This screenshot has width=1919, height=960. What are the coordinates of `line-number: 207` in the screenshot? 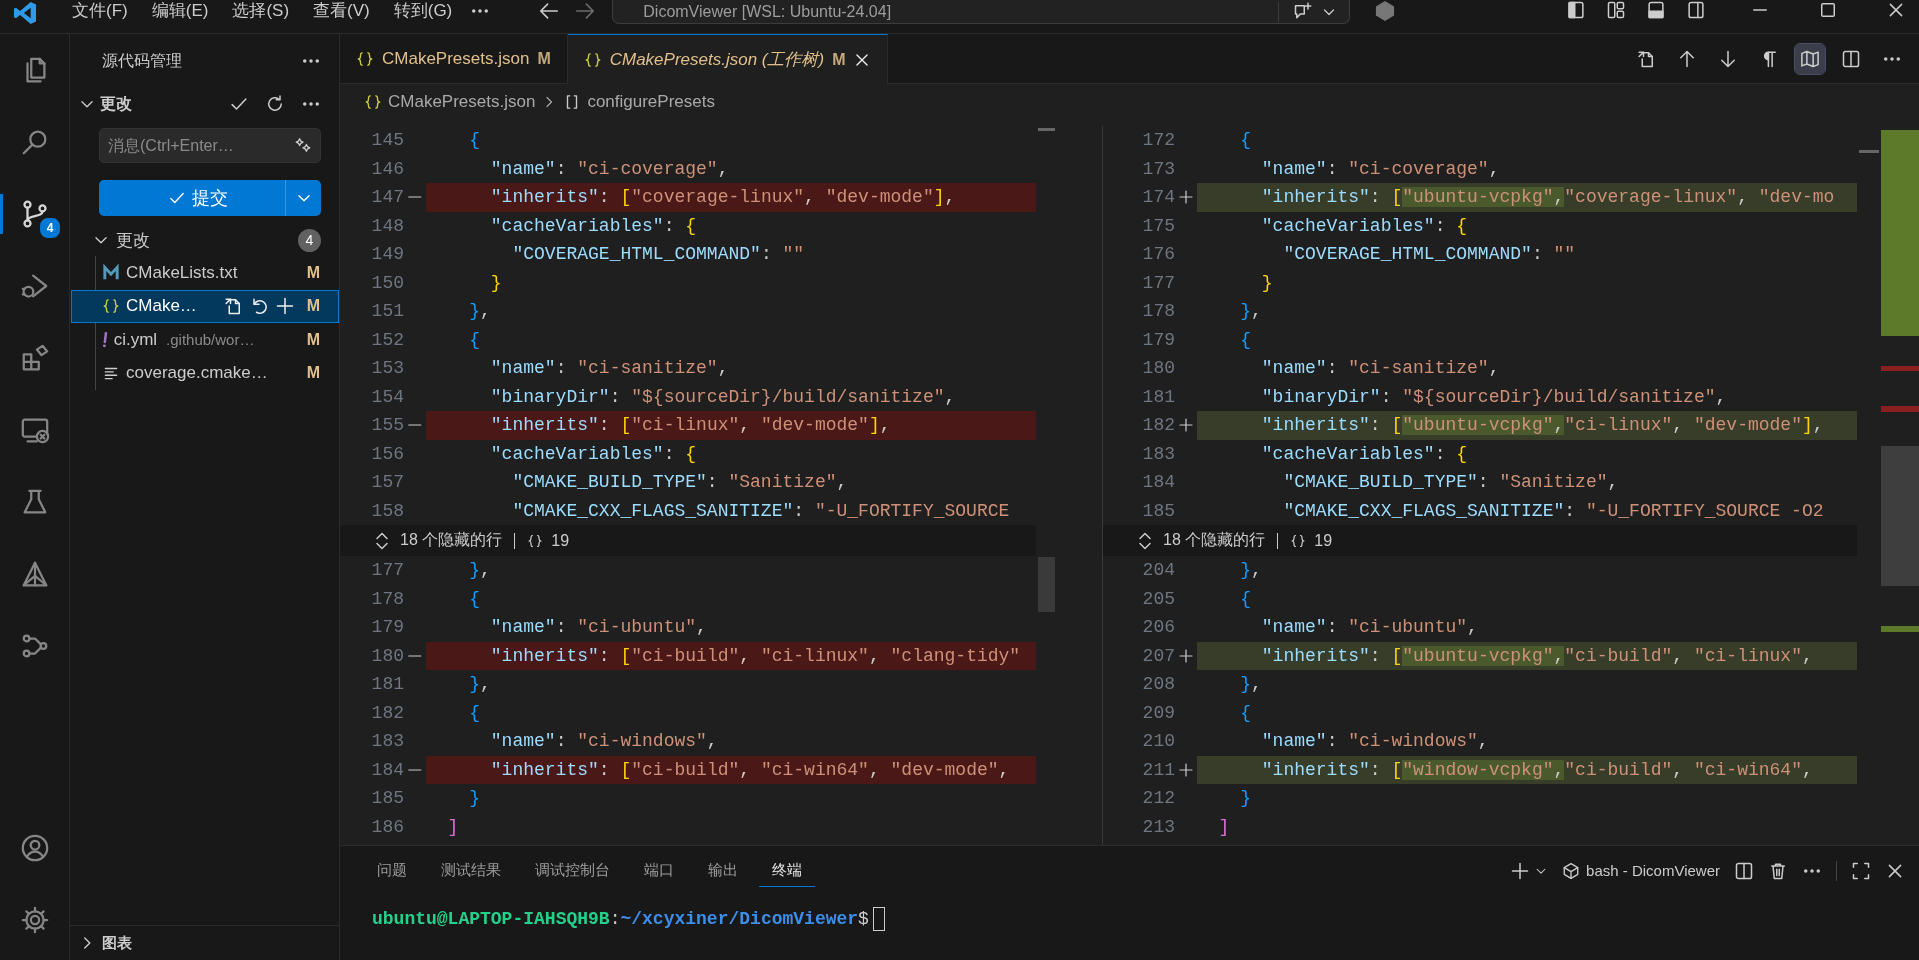 It's located at (1158, 656).